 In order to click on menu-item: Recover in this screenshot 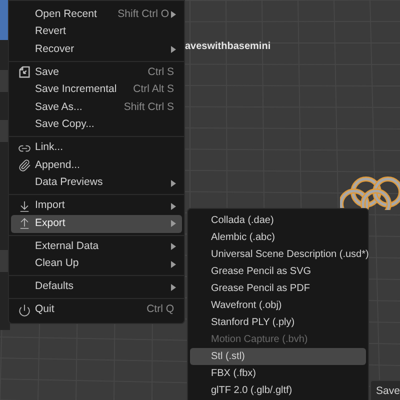, I will do `click(96, 49)`.